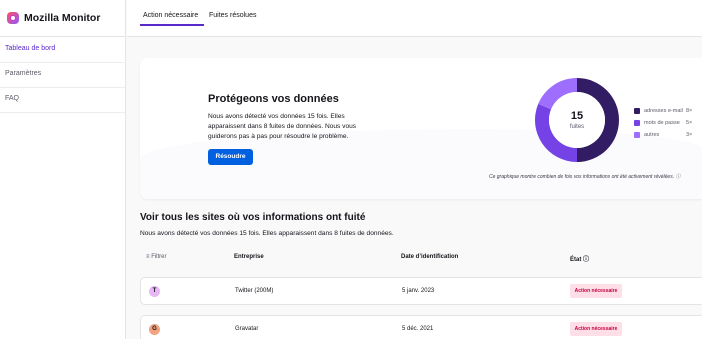 The width and height of the screenshot is (702, 339). Describe the element at coordinates (273, 99) in the screenshot. I see `hero-title: Protégeons vos données` at that location.